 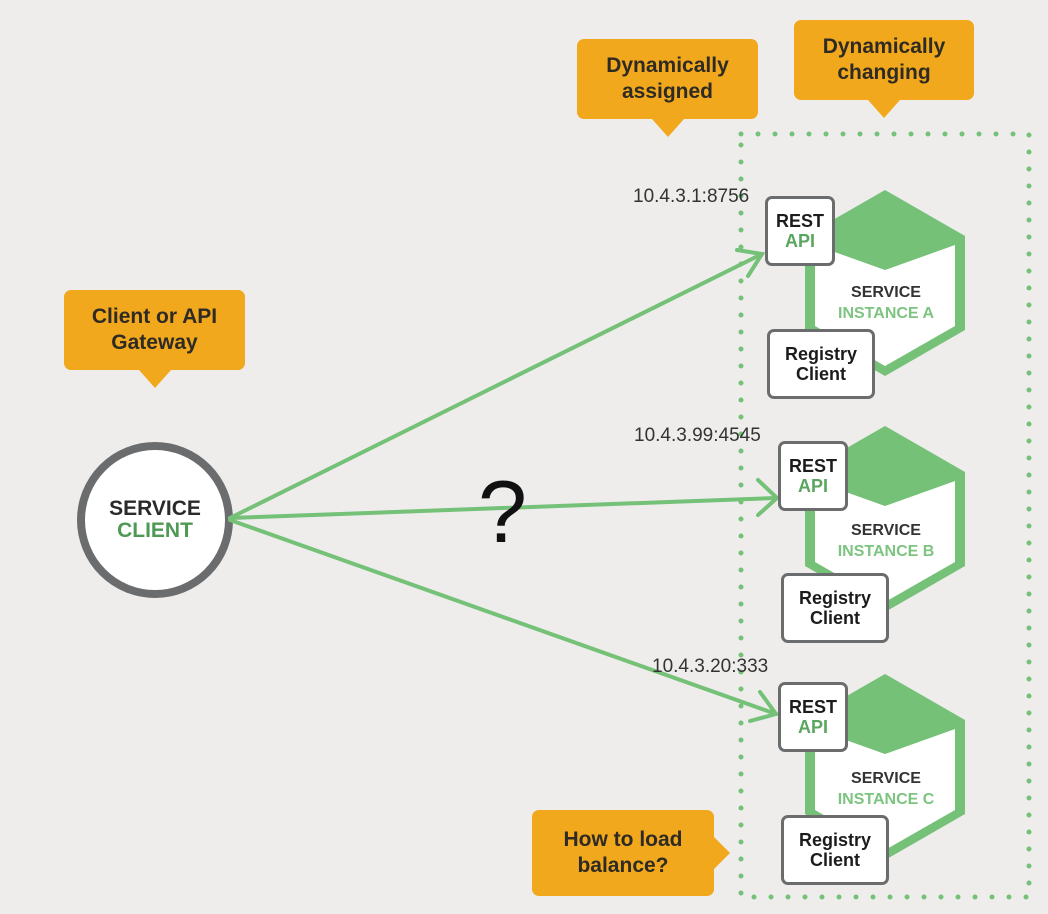 I want to click on service-instance-line2: INSTANCE A, so click(x=886, y=313).